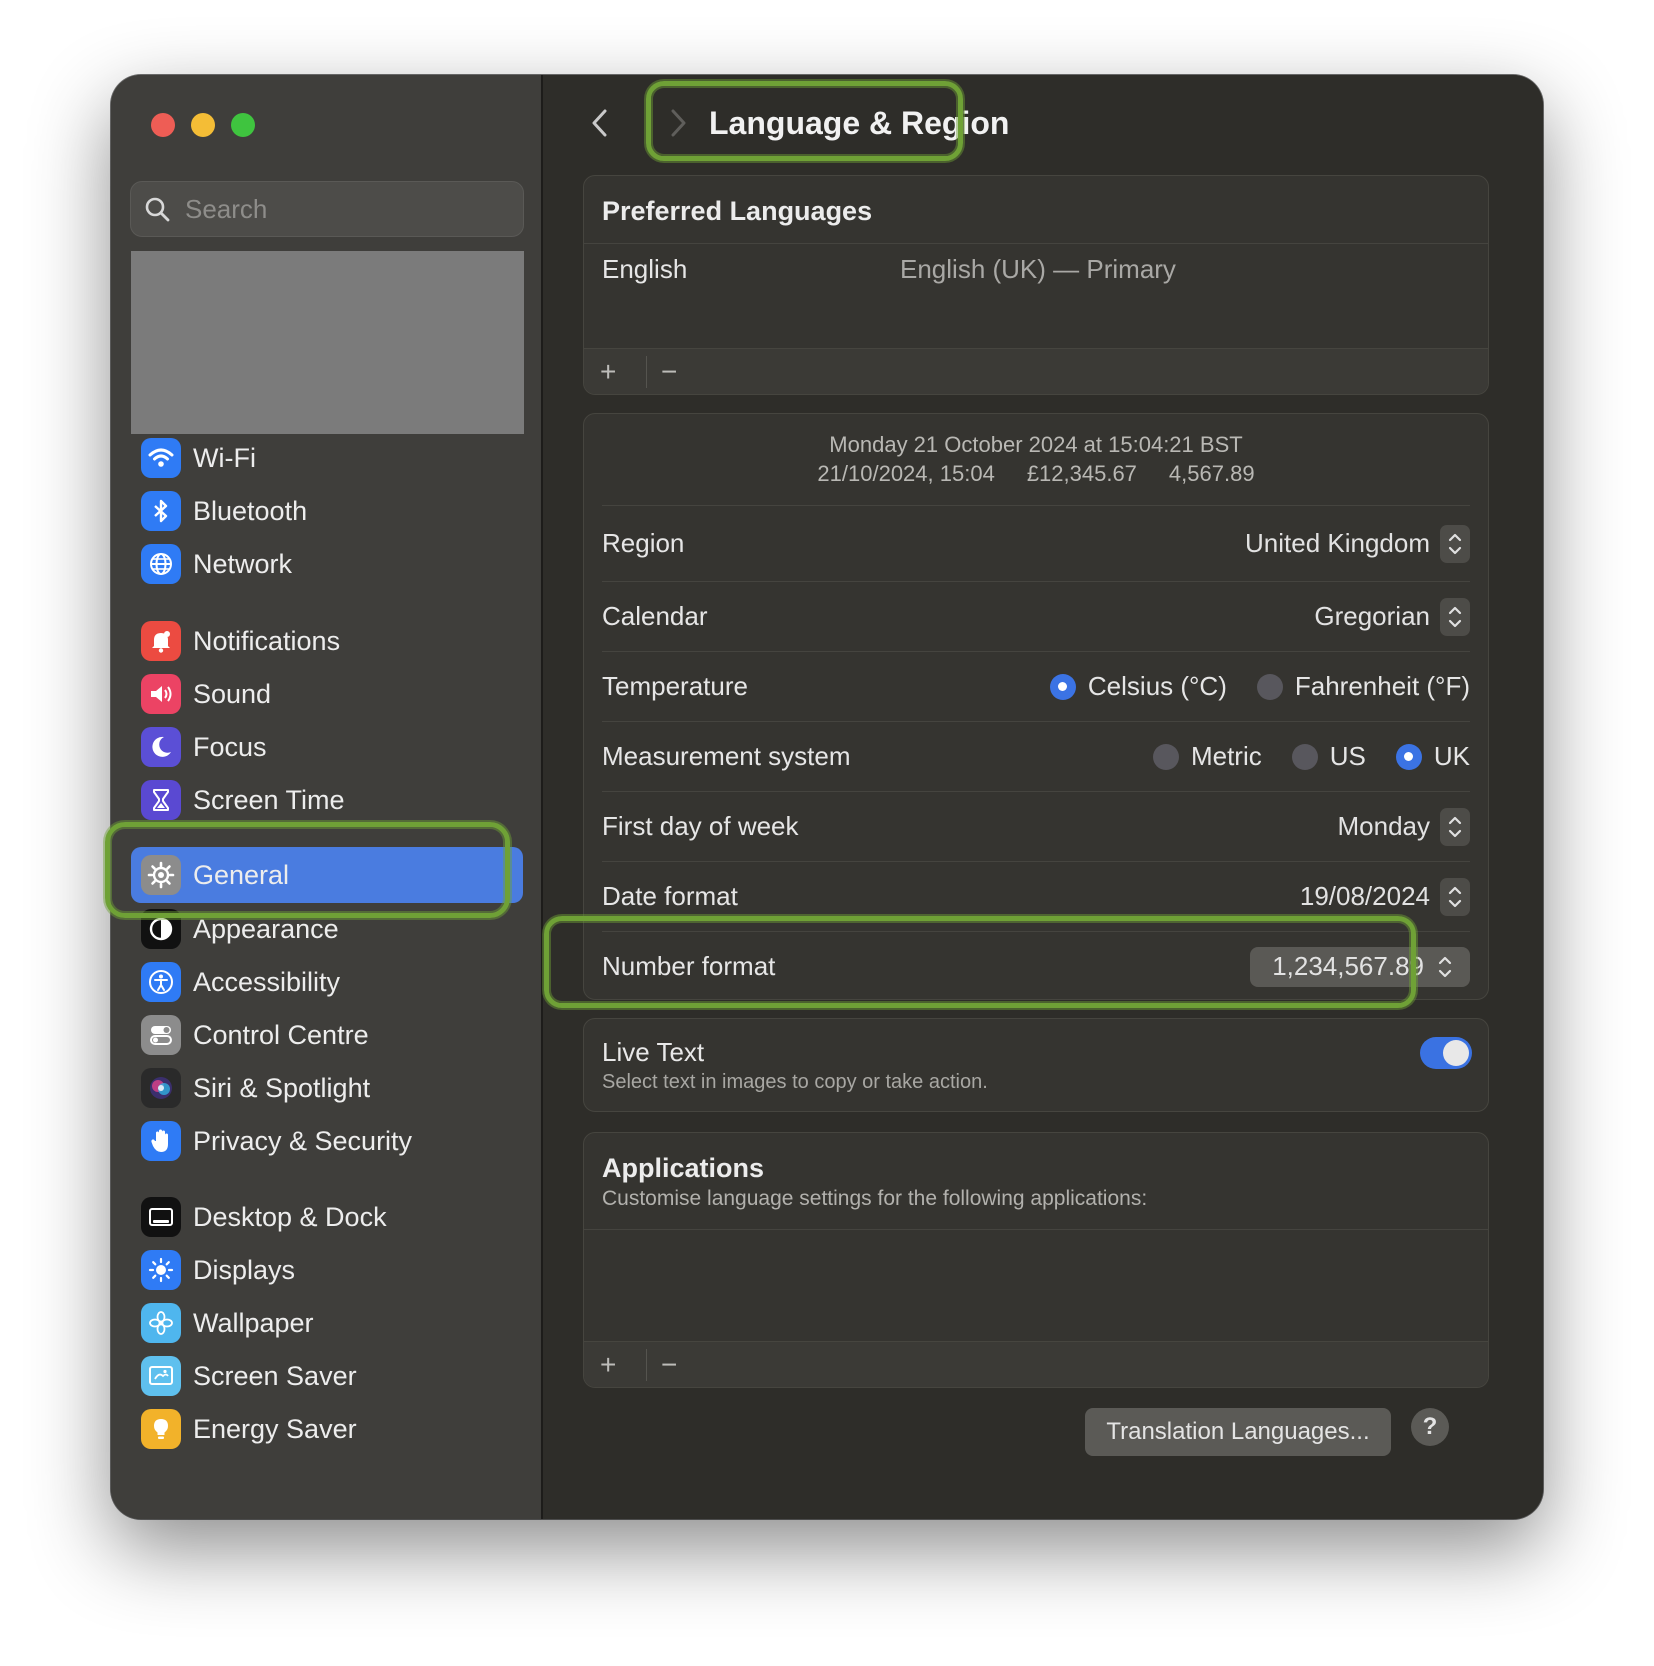  Describe the element at coordinates (250, 510) in the screenshot. I see `sidebar-item-label: Bluetooth` at that location.